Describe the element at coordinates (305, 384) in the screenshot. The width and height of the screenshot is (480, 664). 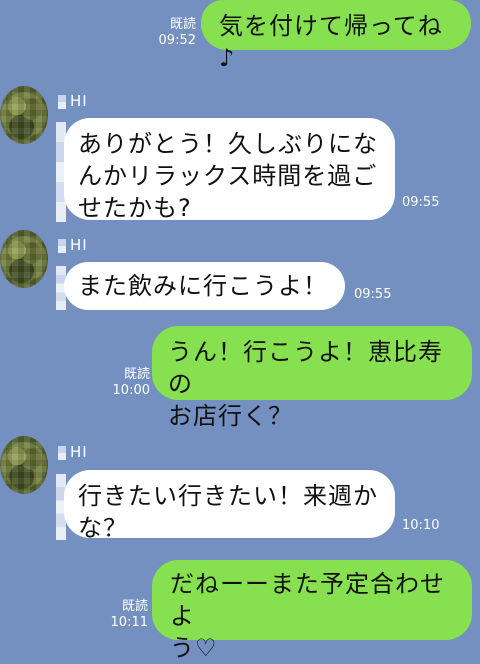
I see `message-text: うん！行こうよ！恵比寿の お店行く？` at that location.